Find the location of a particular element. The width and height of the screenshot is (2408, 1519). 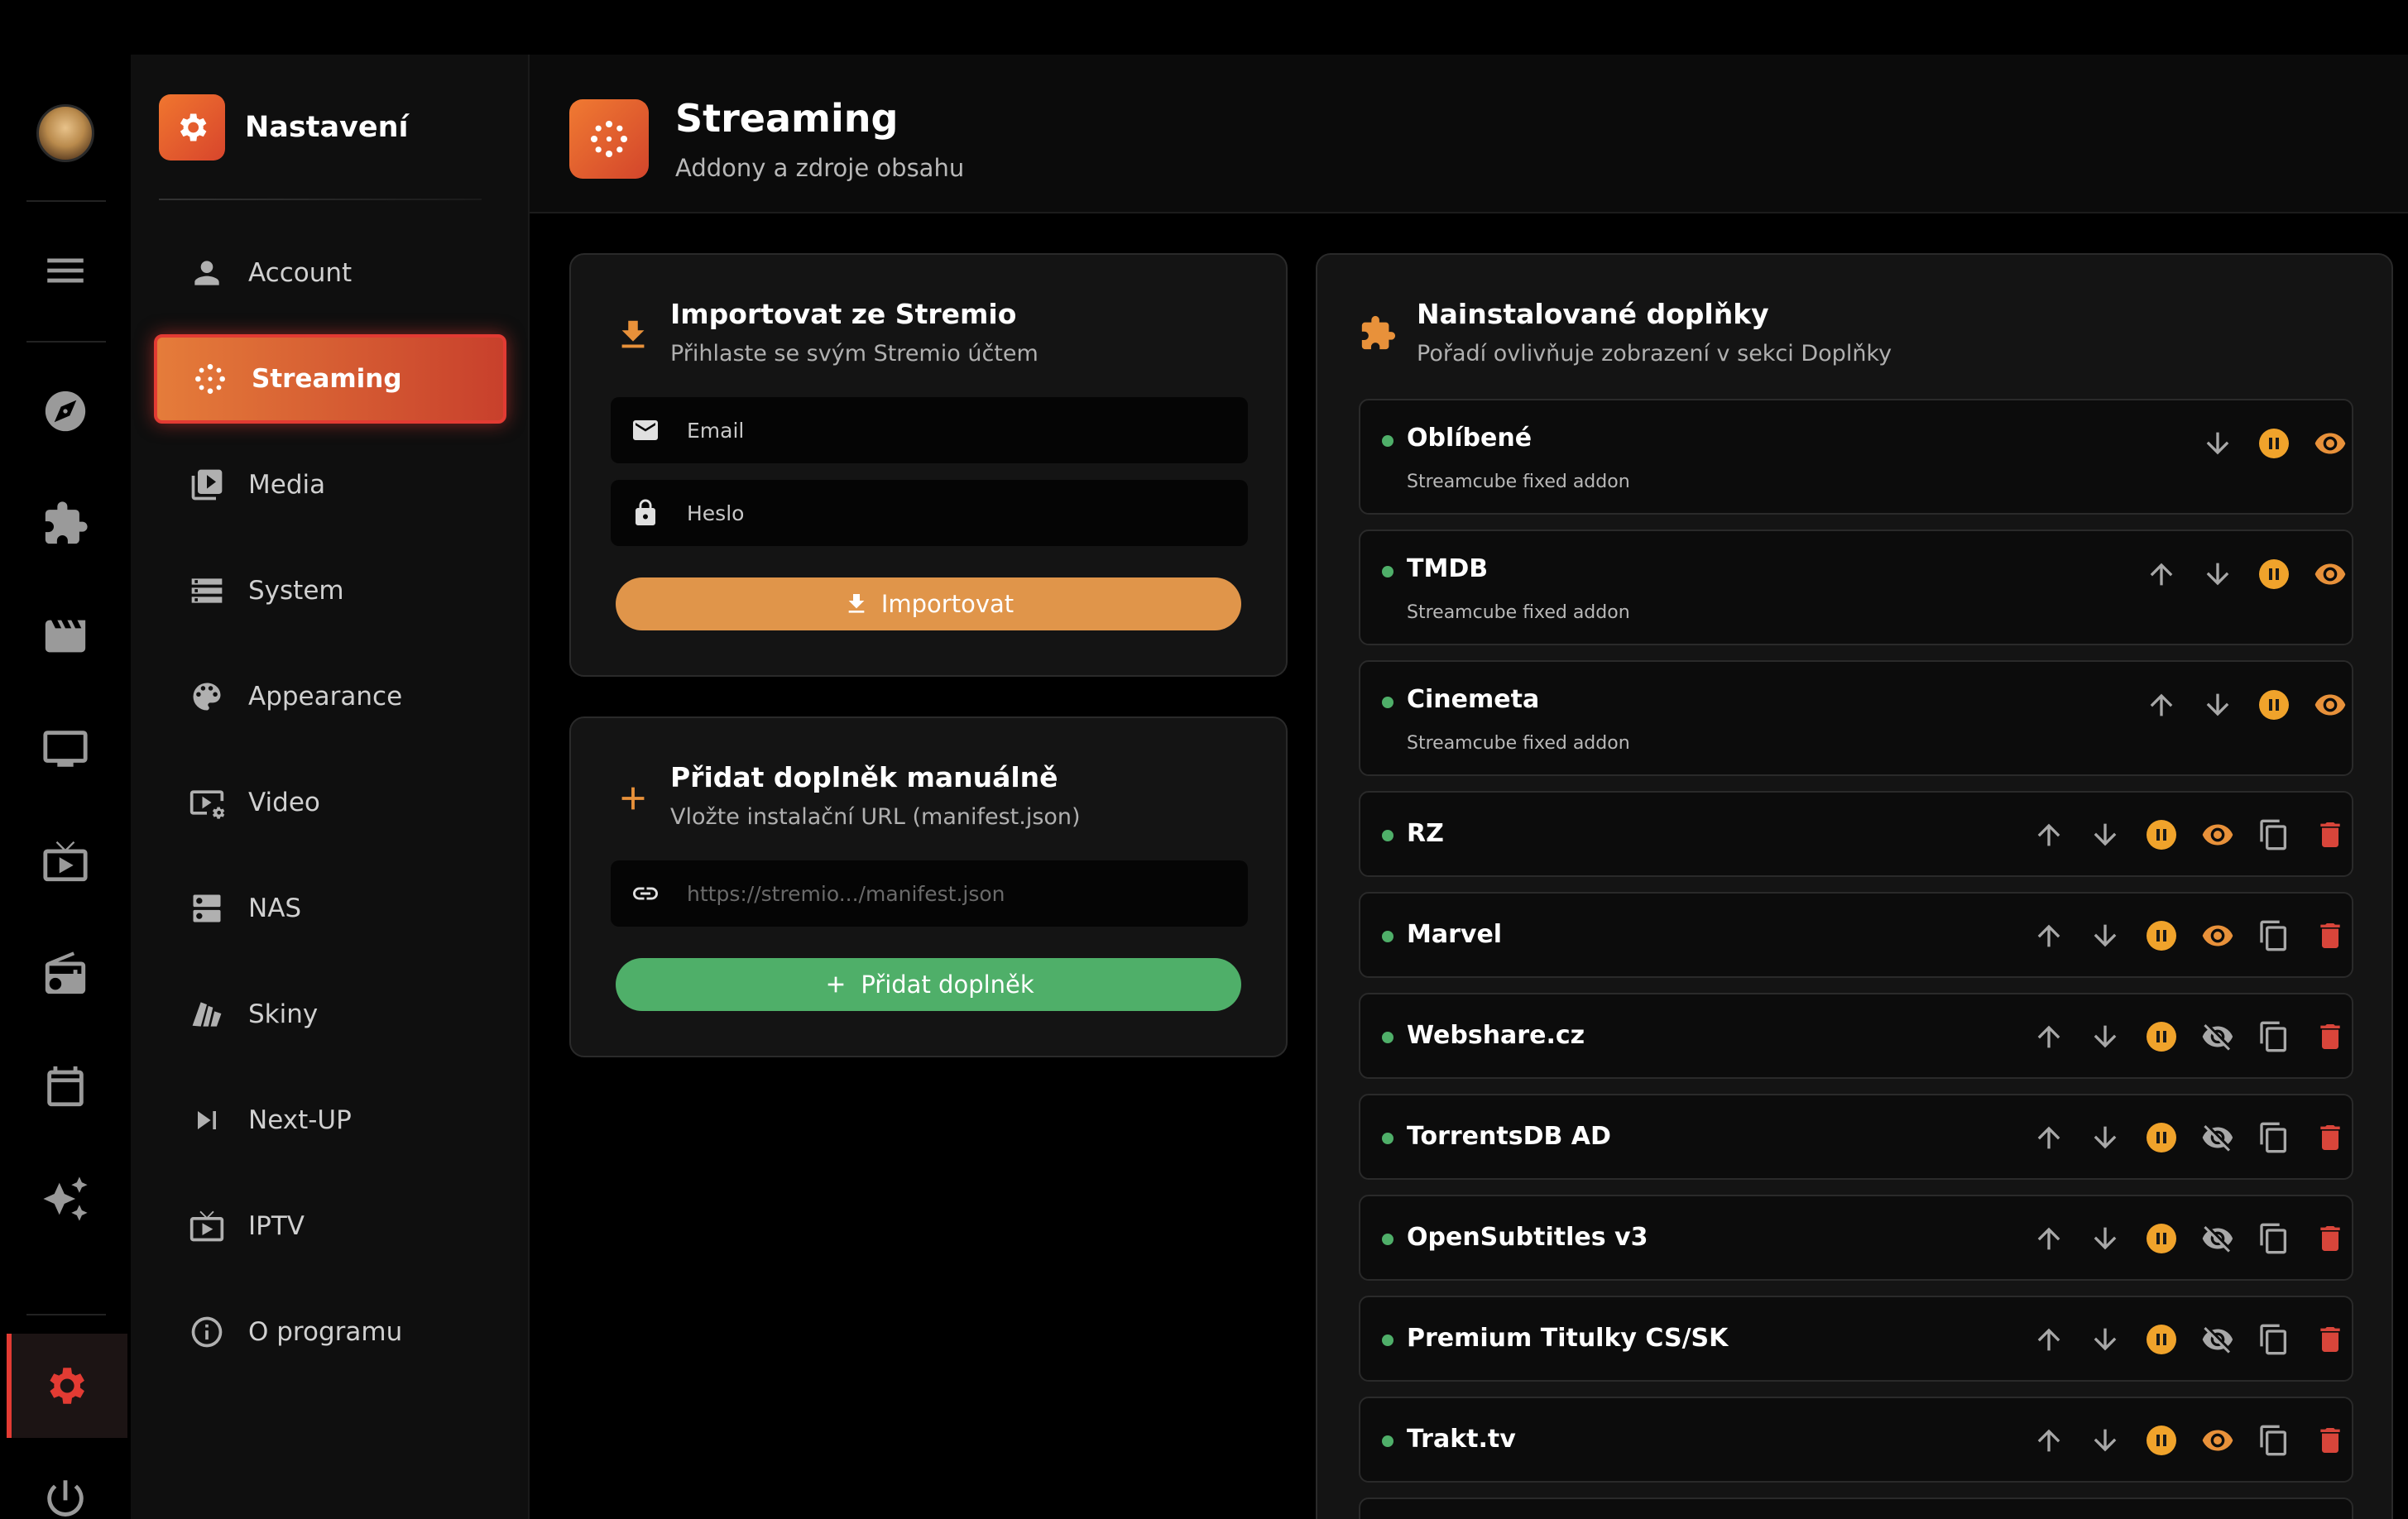

addons-icon is located at coordinates (65, 524).